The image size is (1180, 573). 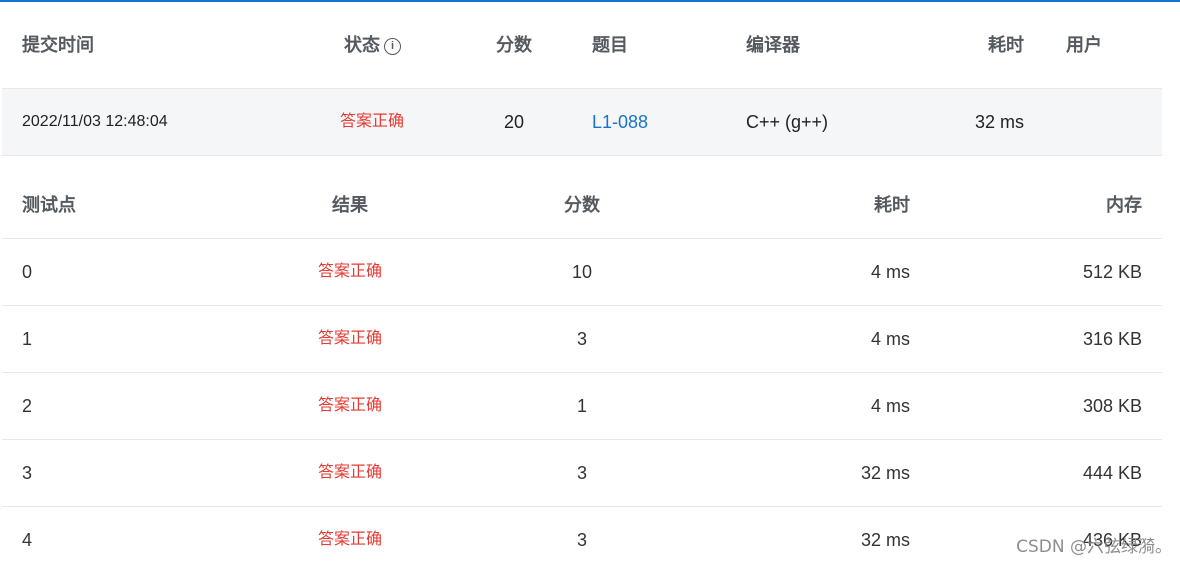 I want to click on table-row: 1 答案正确 3 4 ms 316 KB, so click(x=582, y=339).